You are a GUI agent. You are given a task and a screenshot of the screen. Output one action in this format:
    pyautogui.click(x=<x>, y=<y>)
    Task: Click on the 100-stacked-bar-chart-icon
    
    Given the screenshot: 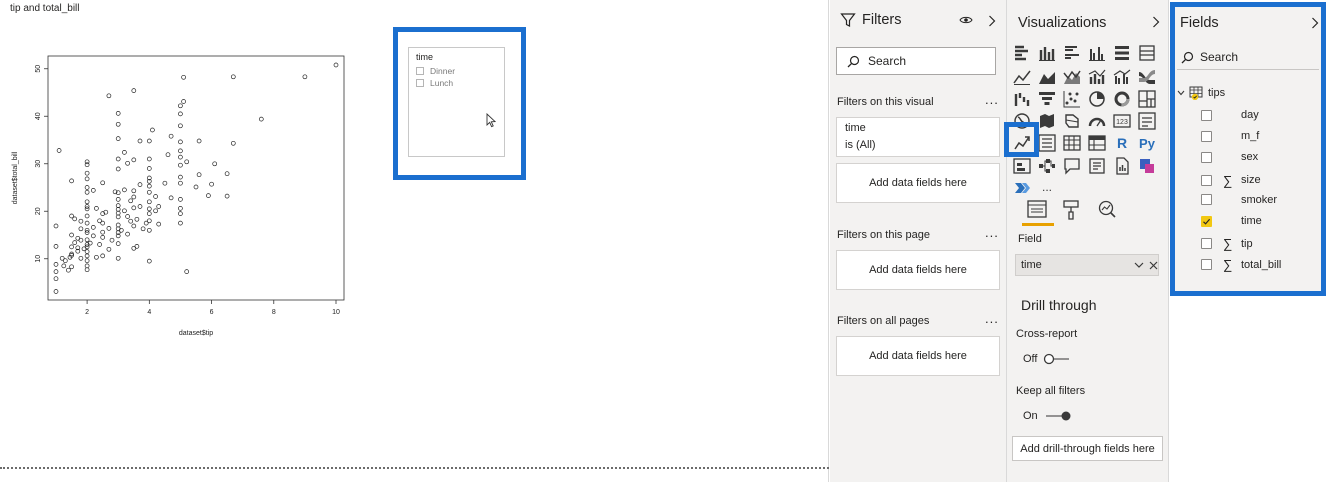 What is the action you would take?
    pyautogui.click(x=1122, y=53)
    